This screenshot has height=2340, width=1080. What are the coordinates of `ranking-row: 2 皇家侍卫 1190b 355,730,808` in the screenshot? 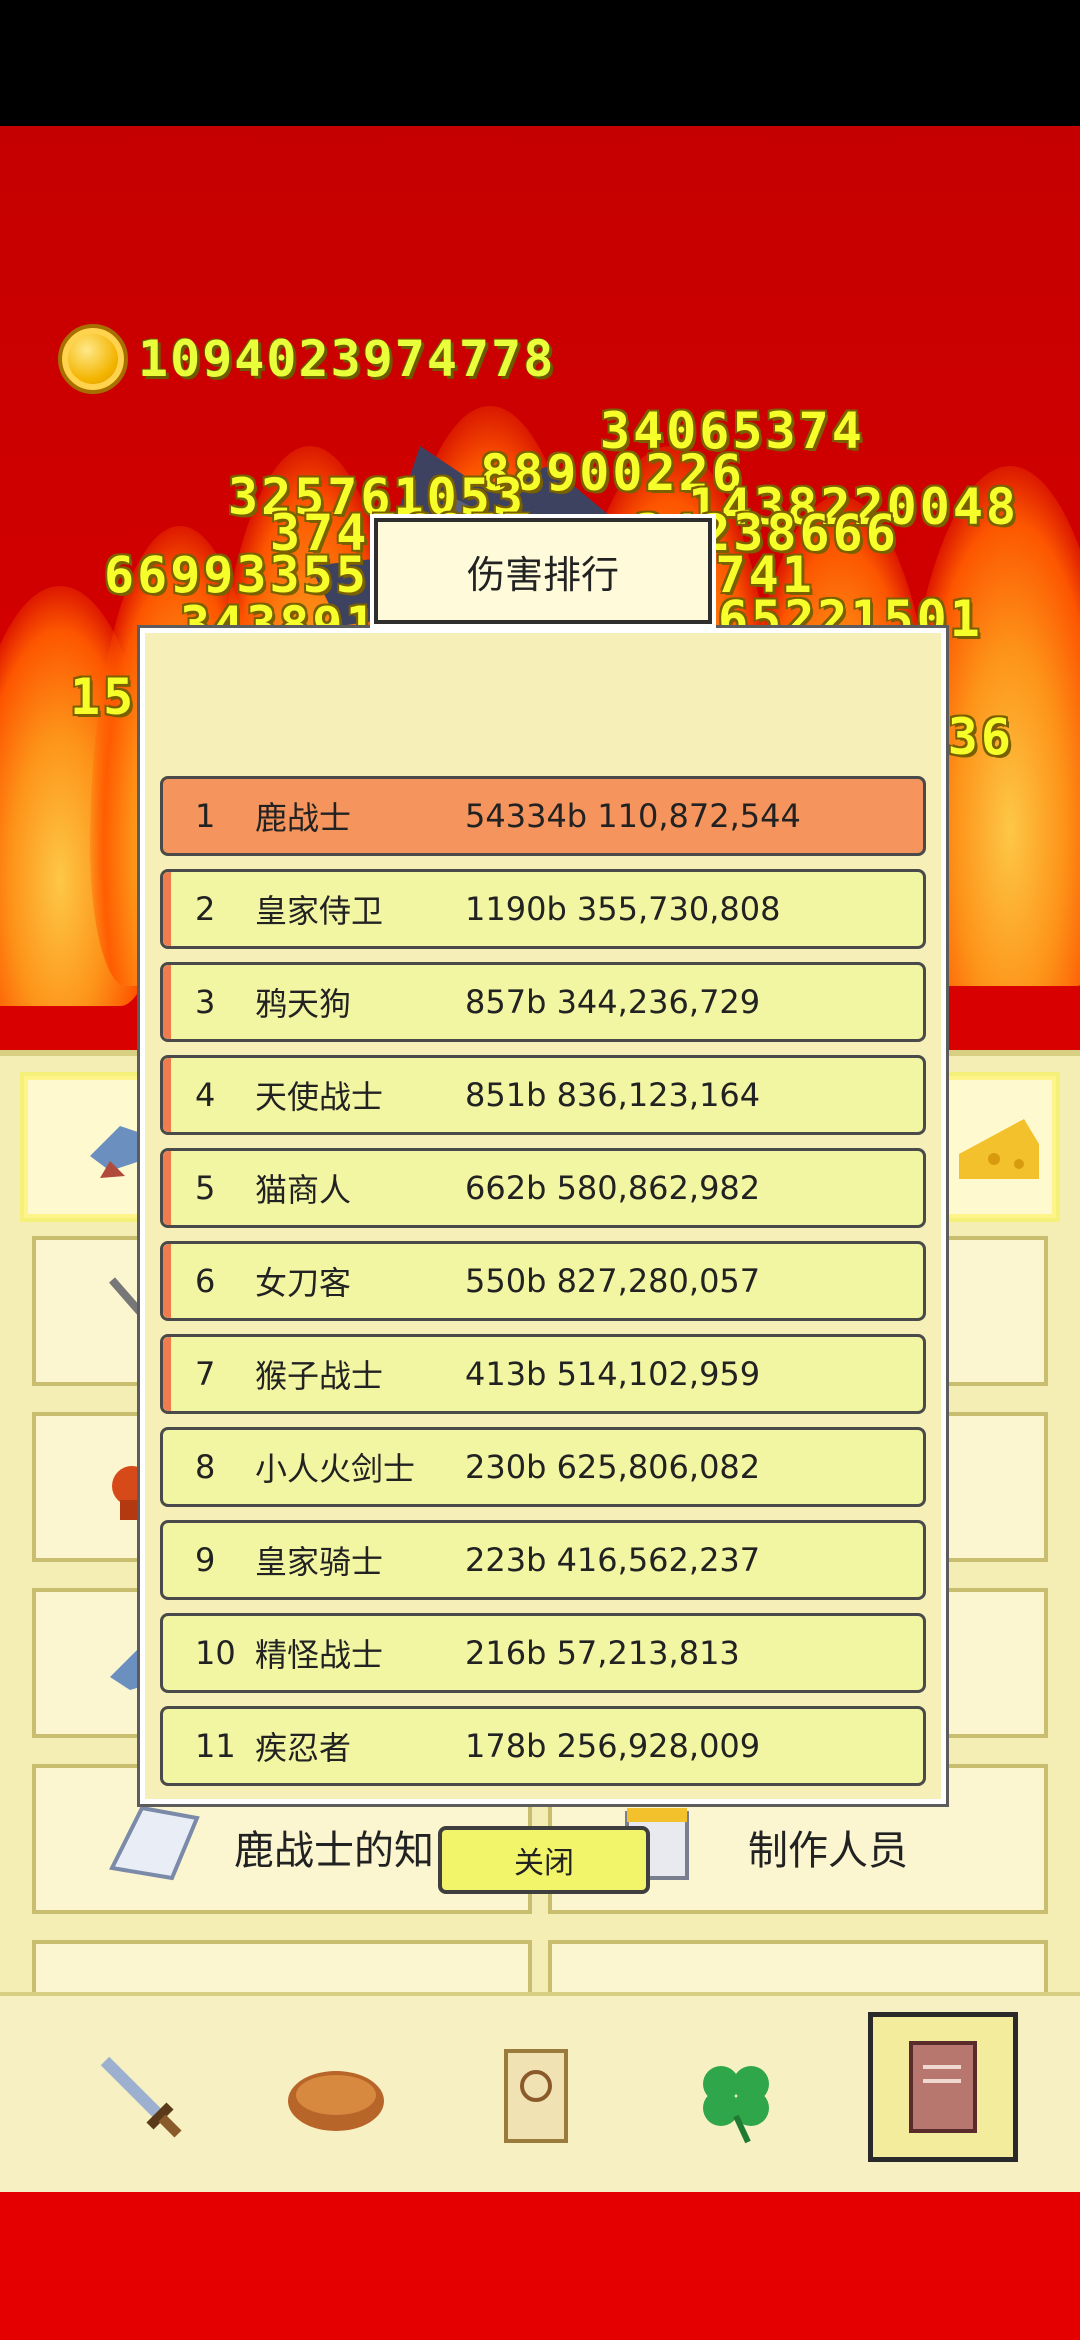 It's located at (543, 909).